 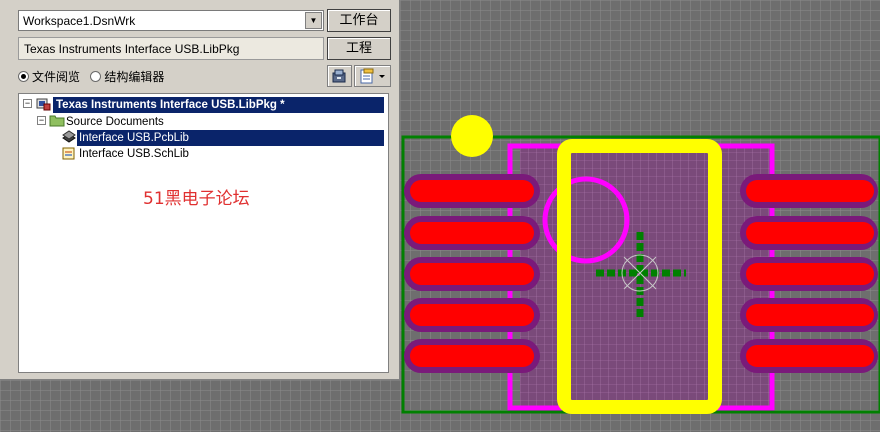 I want to click on compile-button, so click(x=339, y=76).